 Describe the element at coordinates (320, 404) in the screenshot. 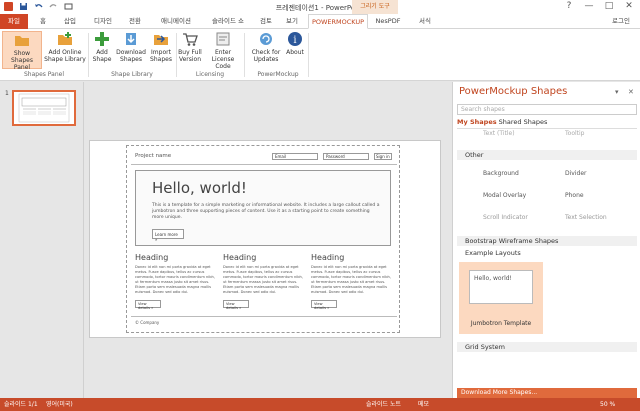

I see `status-bar: 슬라이드 1/1 영어(미국) 슬라이드 노트 메모 50 %` at that location.